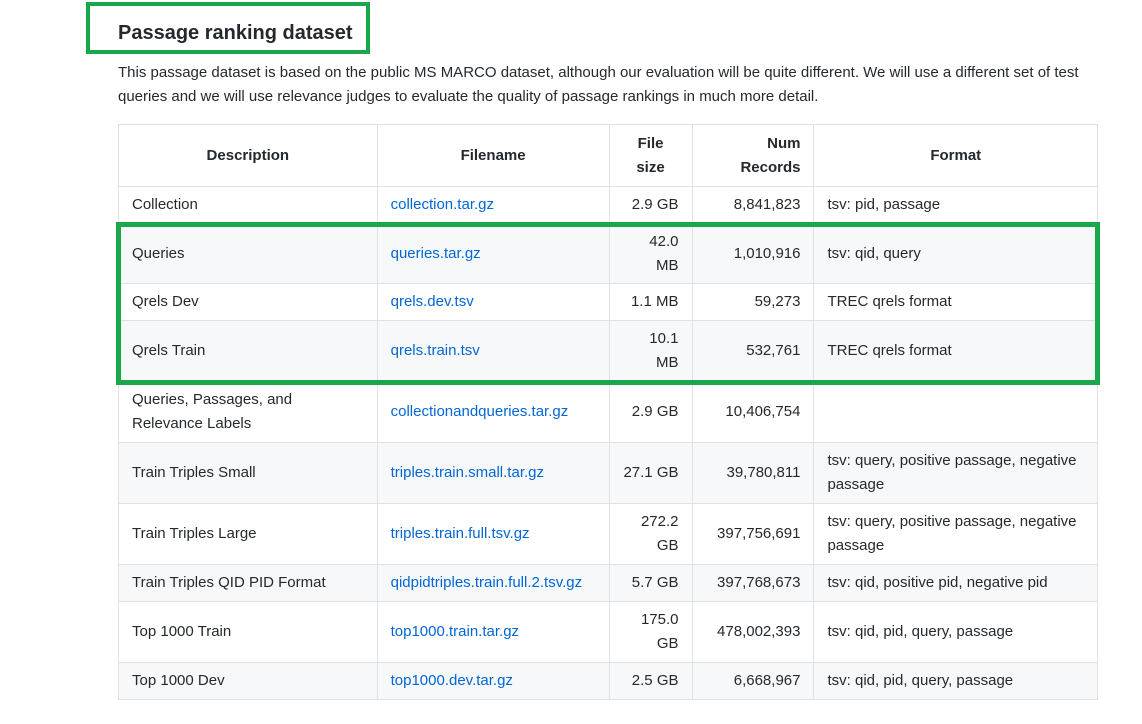 The image size is (1142, 724). Describe the element at coordinates (753, 632) in the screenshot. I see `row-num-records: 478,002,393` at that location.